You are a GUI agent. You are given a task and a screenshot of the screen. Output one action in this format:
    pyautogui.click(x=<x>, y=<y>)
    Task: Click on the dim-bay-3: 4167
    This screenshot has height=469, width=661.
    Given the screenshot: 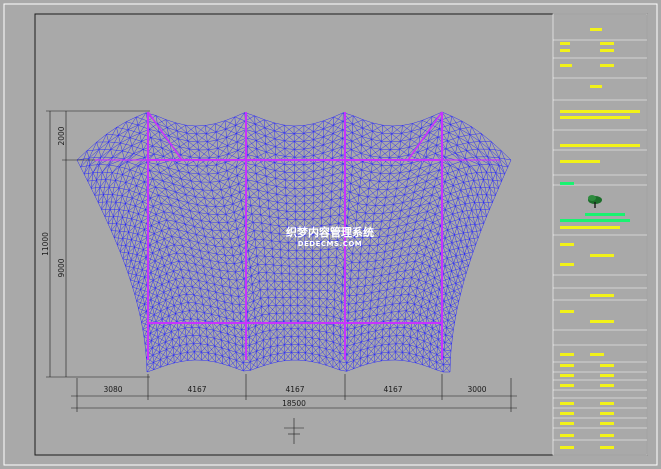 What is the action you would take?
    pyautogui.click(x=294, y=389)
    